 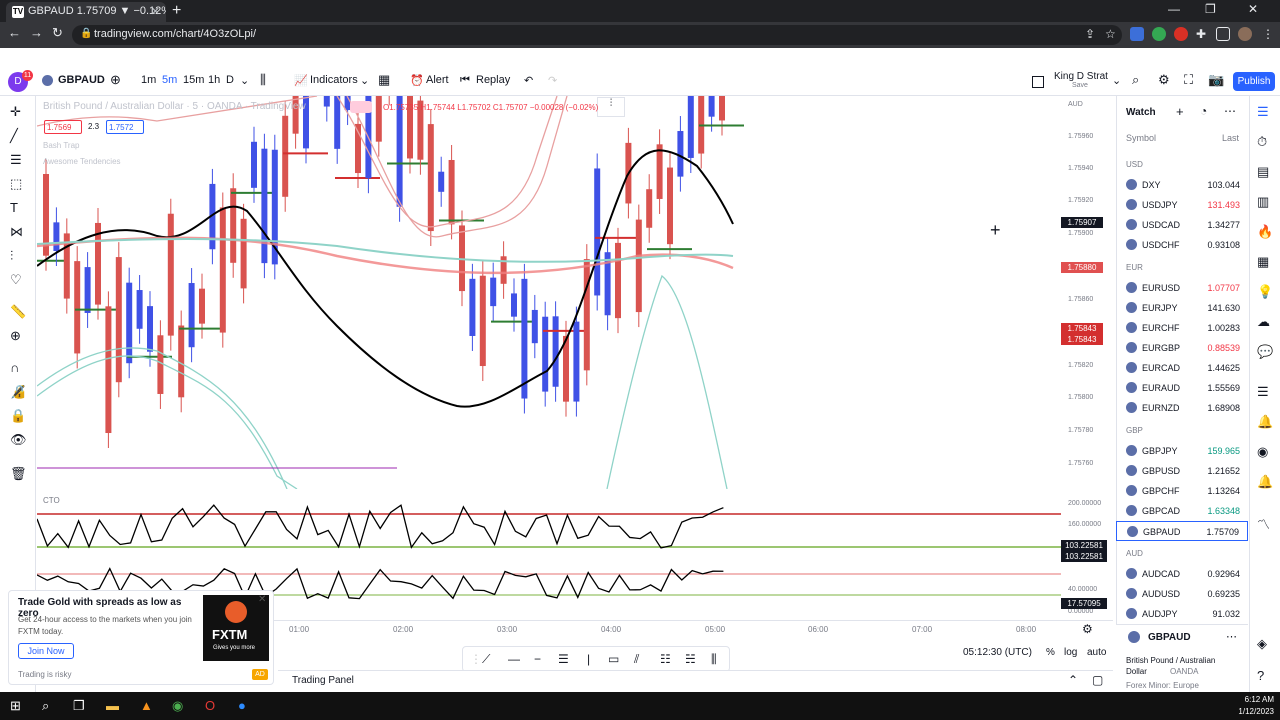 What do you see at coordinates (11, 256) in the screenshot?
I see `prediction-tool-icon: ⫶` at bounding box center [11, 256].